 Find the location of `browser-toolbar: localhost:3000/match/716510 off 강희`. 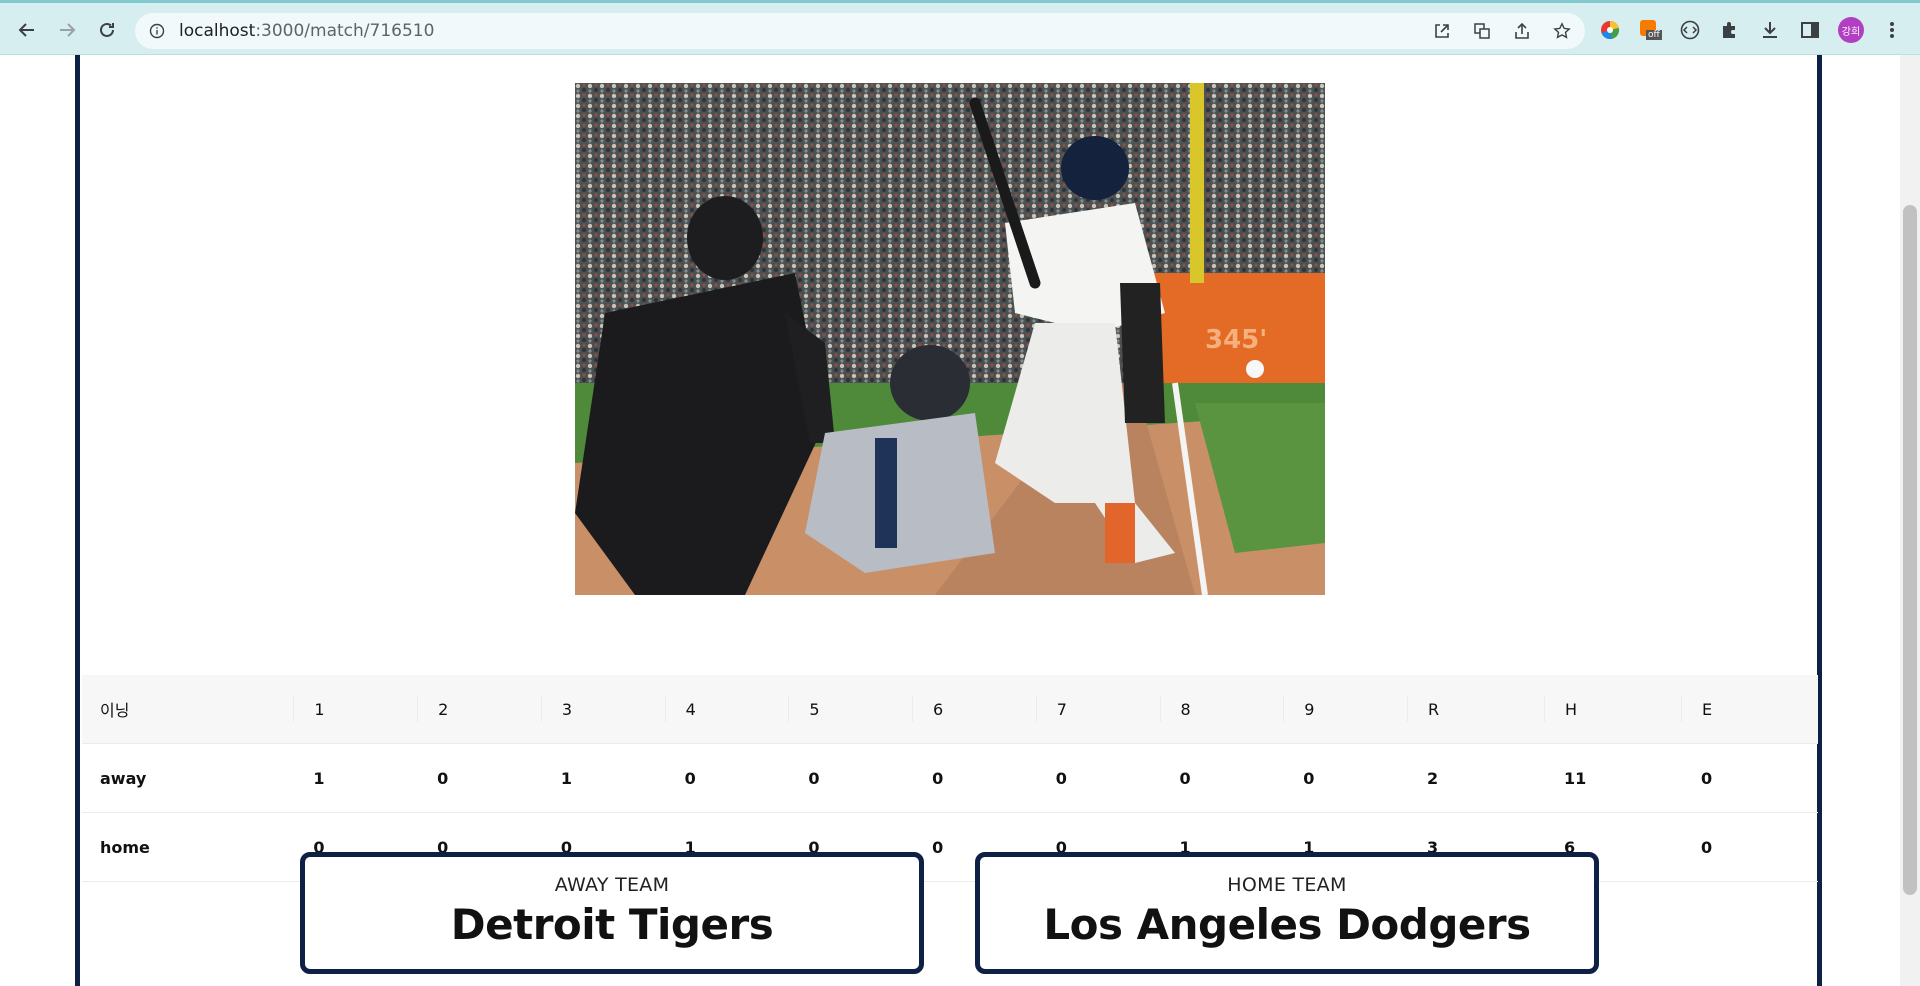

browser-toolbar: localhost:3000/match/716510 off 강희 is located at coordinates (960, 27).